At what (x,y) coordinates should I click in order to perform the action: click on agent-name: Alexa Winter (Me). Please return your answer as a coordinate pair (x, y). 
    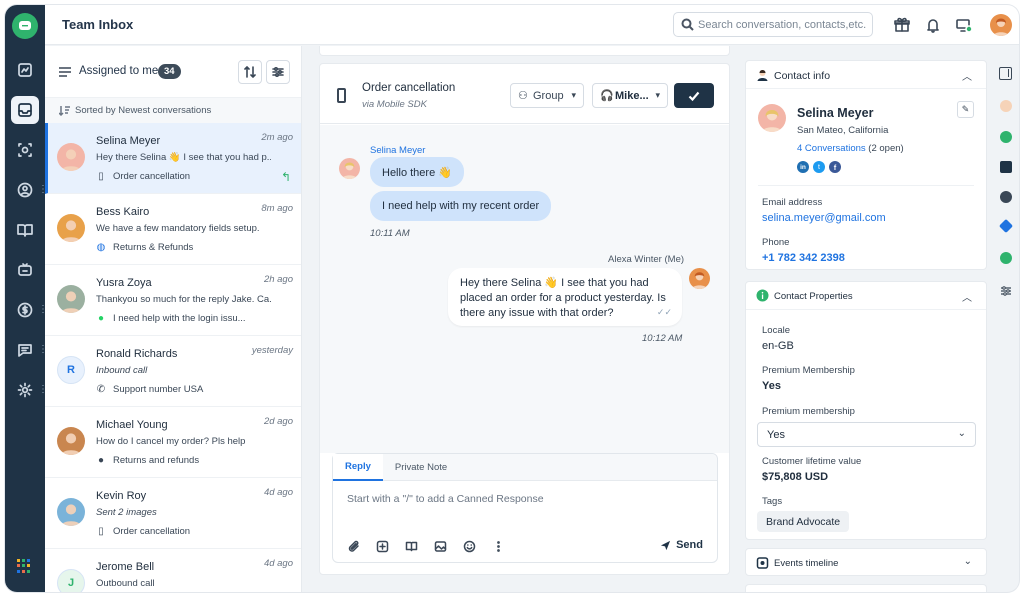
    Looking at the image, I should click on (646, 259).